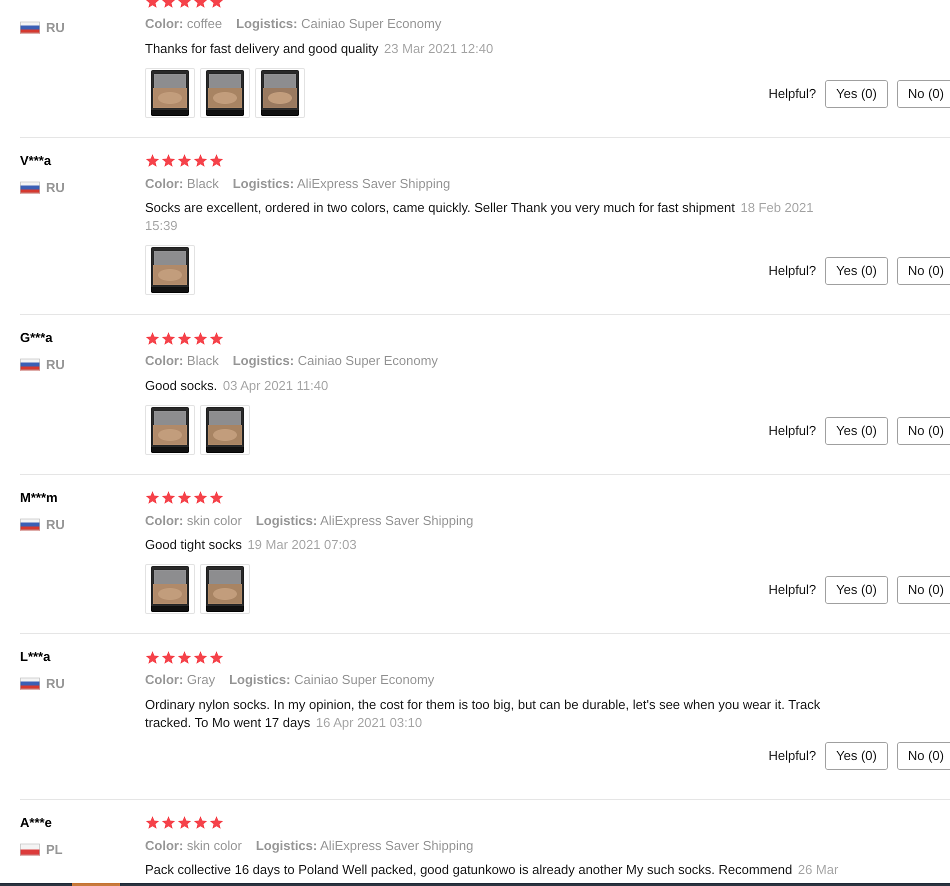 The image size is (950, 886). What do you see at coordinates (492, 870) in the screenshot?
I see `review-text: Pack collective 16 days to Poland Well packed, good gatunkowo is already another My such socks. Recommend 26 Mar` at bounding box center [492, 870].